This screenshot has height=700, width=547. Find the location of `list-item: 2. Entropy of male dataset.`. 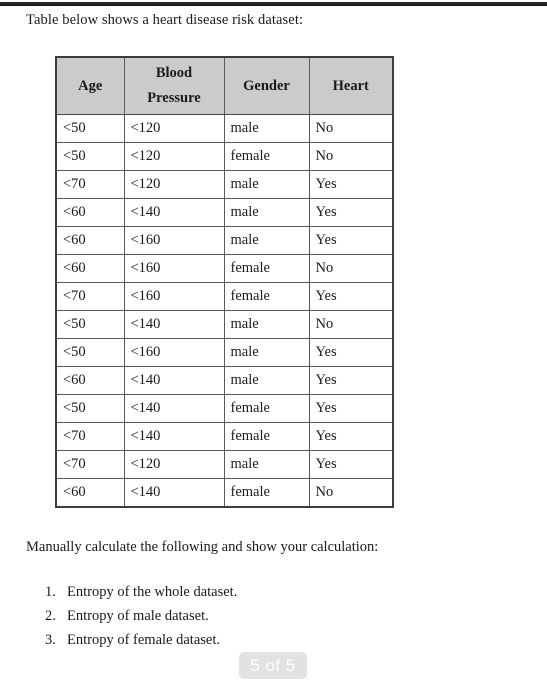

list-item: 2. Entropy of male dataset. is located at coordinates (131, 616).